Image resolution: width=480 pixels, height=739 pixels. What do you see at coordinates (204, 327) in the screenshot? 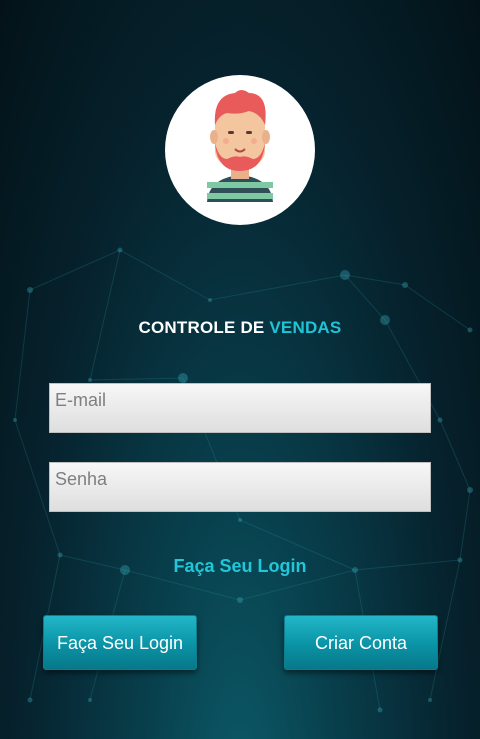
I see `app-title-prefix: CONTROLE DE` at bounding box center [204, 327].